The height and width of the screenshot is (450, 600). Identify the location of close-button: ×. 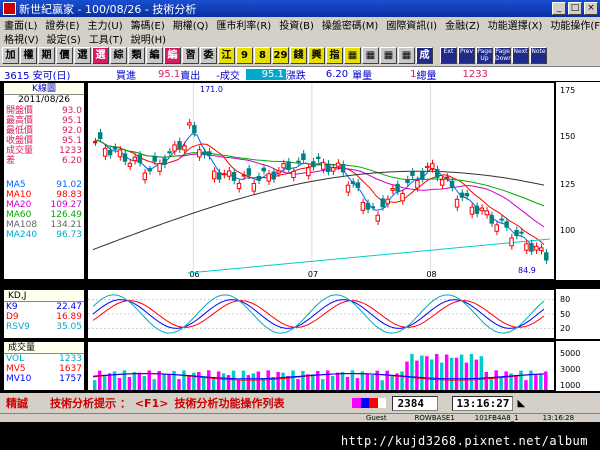
(591, 8).